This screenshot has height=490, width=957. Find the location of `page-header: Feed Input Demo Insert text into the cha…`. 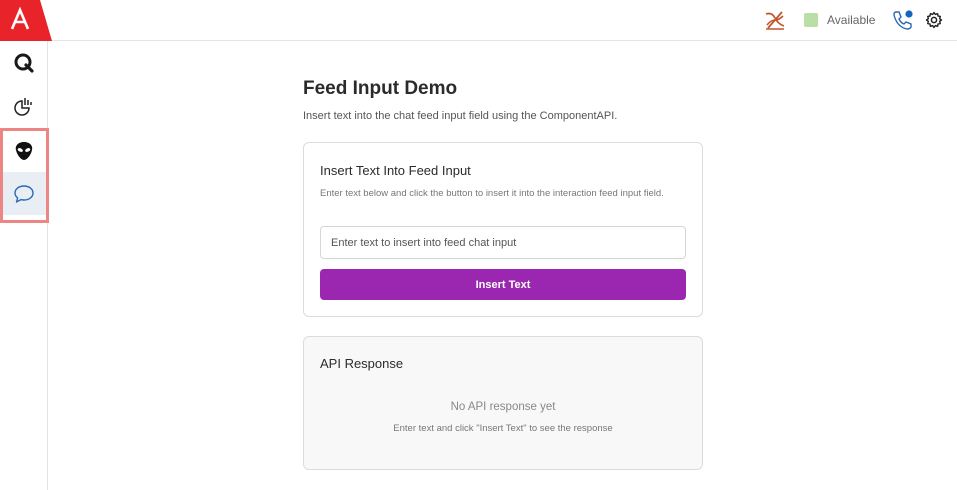

page-header: Feed Input Demo Insert text into the cha… is located at coordinates (503, 100).